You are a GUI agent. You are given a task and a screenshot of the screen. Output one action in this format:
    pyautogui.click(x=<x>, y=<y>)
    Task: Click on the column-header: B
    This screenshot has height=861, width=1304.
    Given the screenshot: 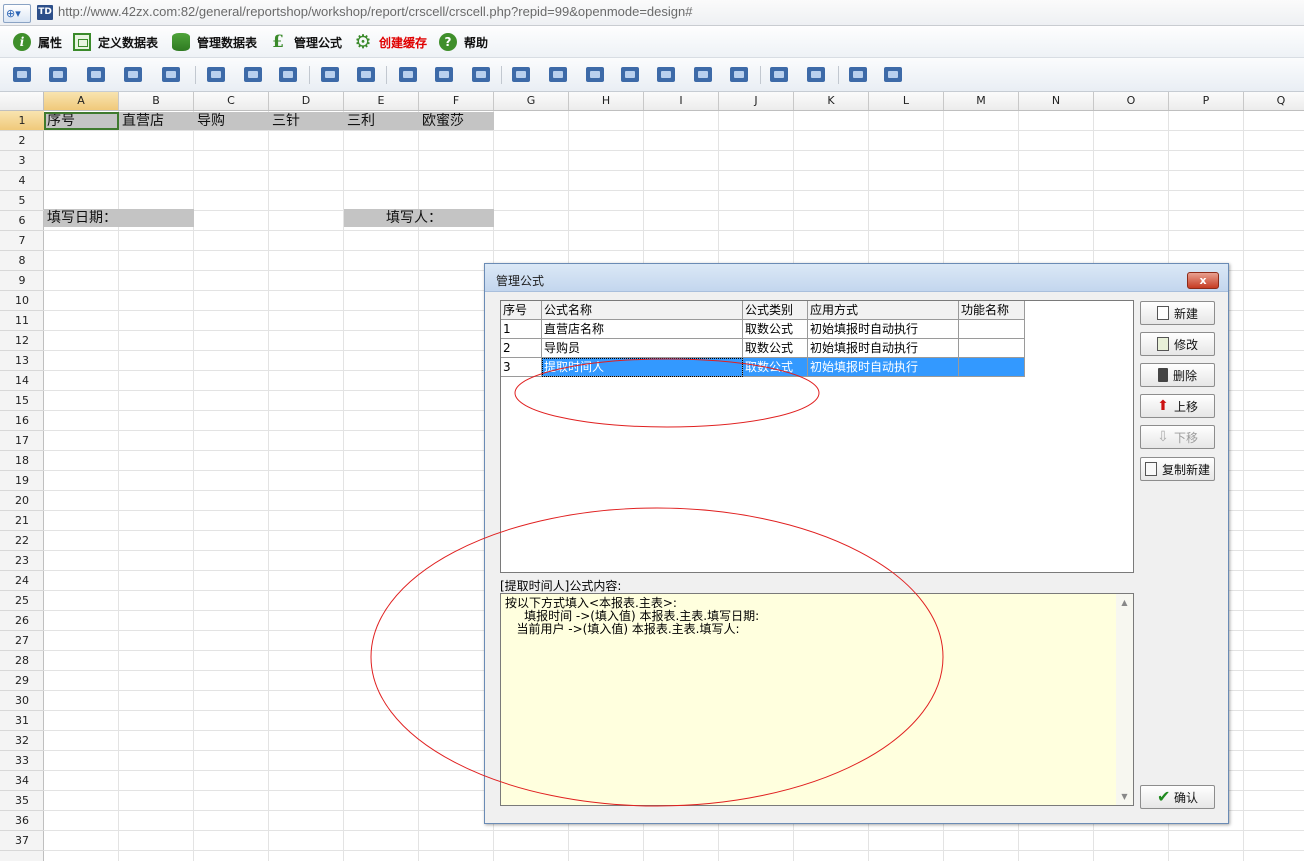 What is the action you would take?
    pyautogui.click(x=156, y=101)
    